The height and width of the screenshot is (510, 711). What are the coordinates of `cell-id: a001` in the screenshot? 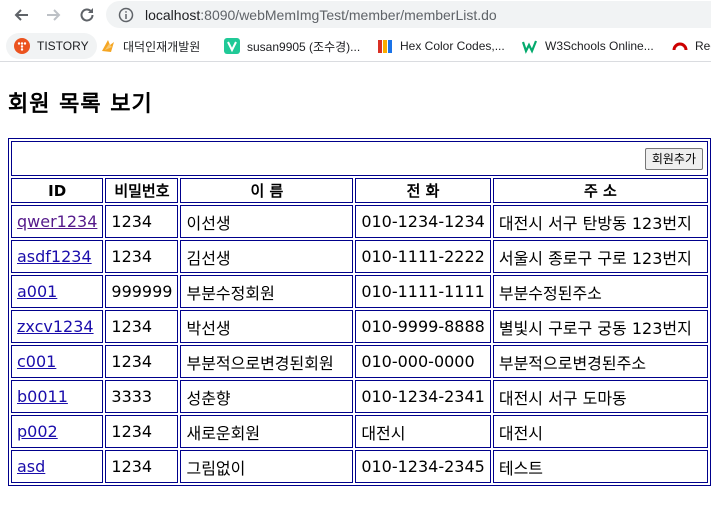 It's located at (57, 291).